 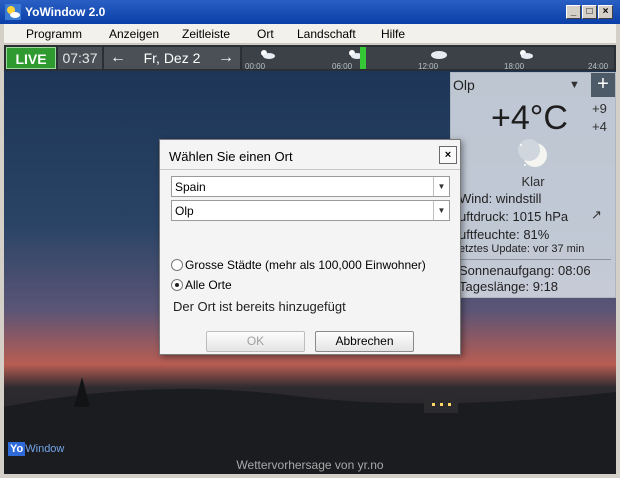 What do you see at coordinates (259, 306) in the screenshot?
I see `dialog-message: Der Ort ist bereits hinzugefügt` at bounding box center [259, 306].